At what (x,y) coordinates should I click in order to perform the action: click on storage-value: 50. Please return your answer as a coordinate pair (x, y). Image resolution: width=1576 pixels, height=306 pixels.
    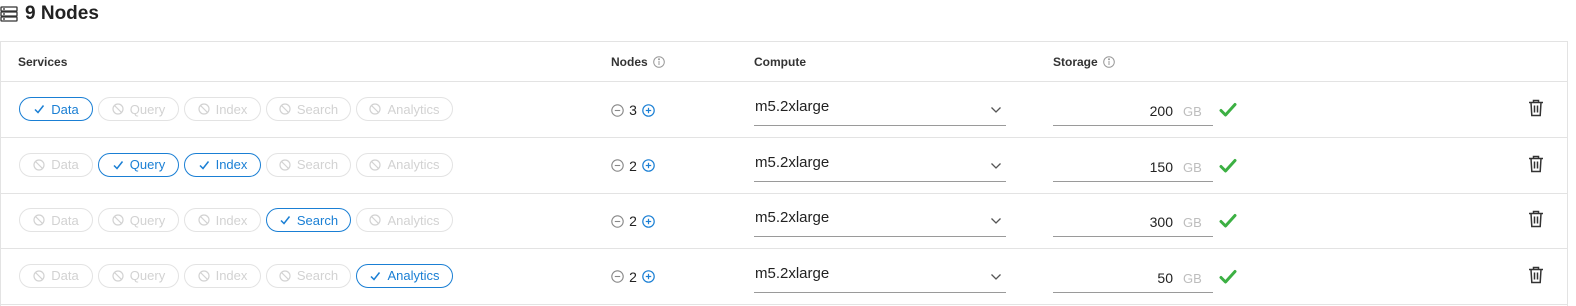
    Looking at the image, I should click on (1165, 277).